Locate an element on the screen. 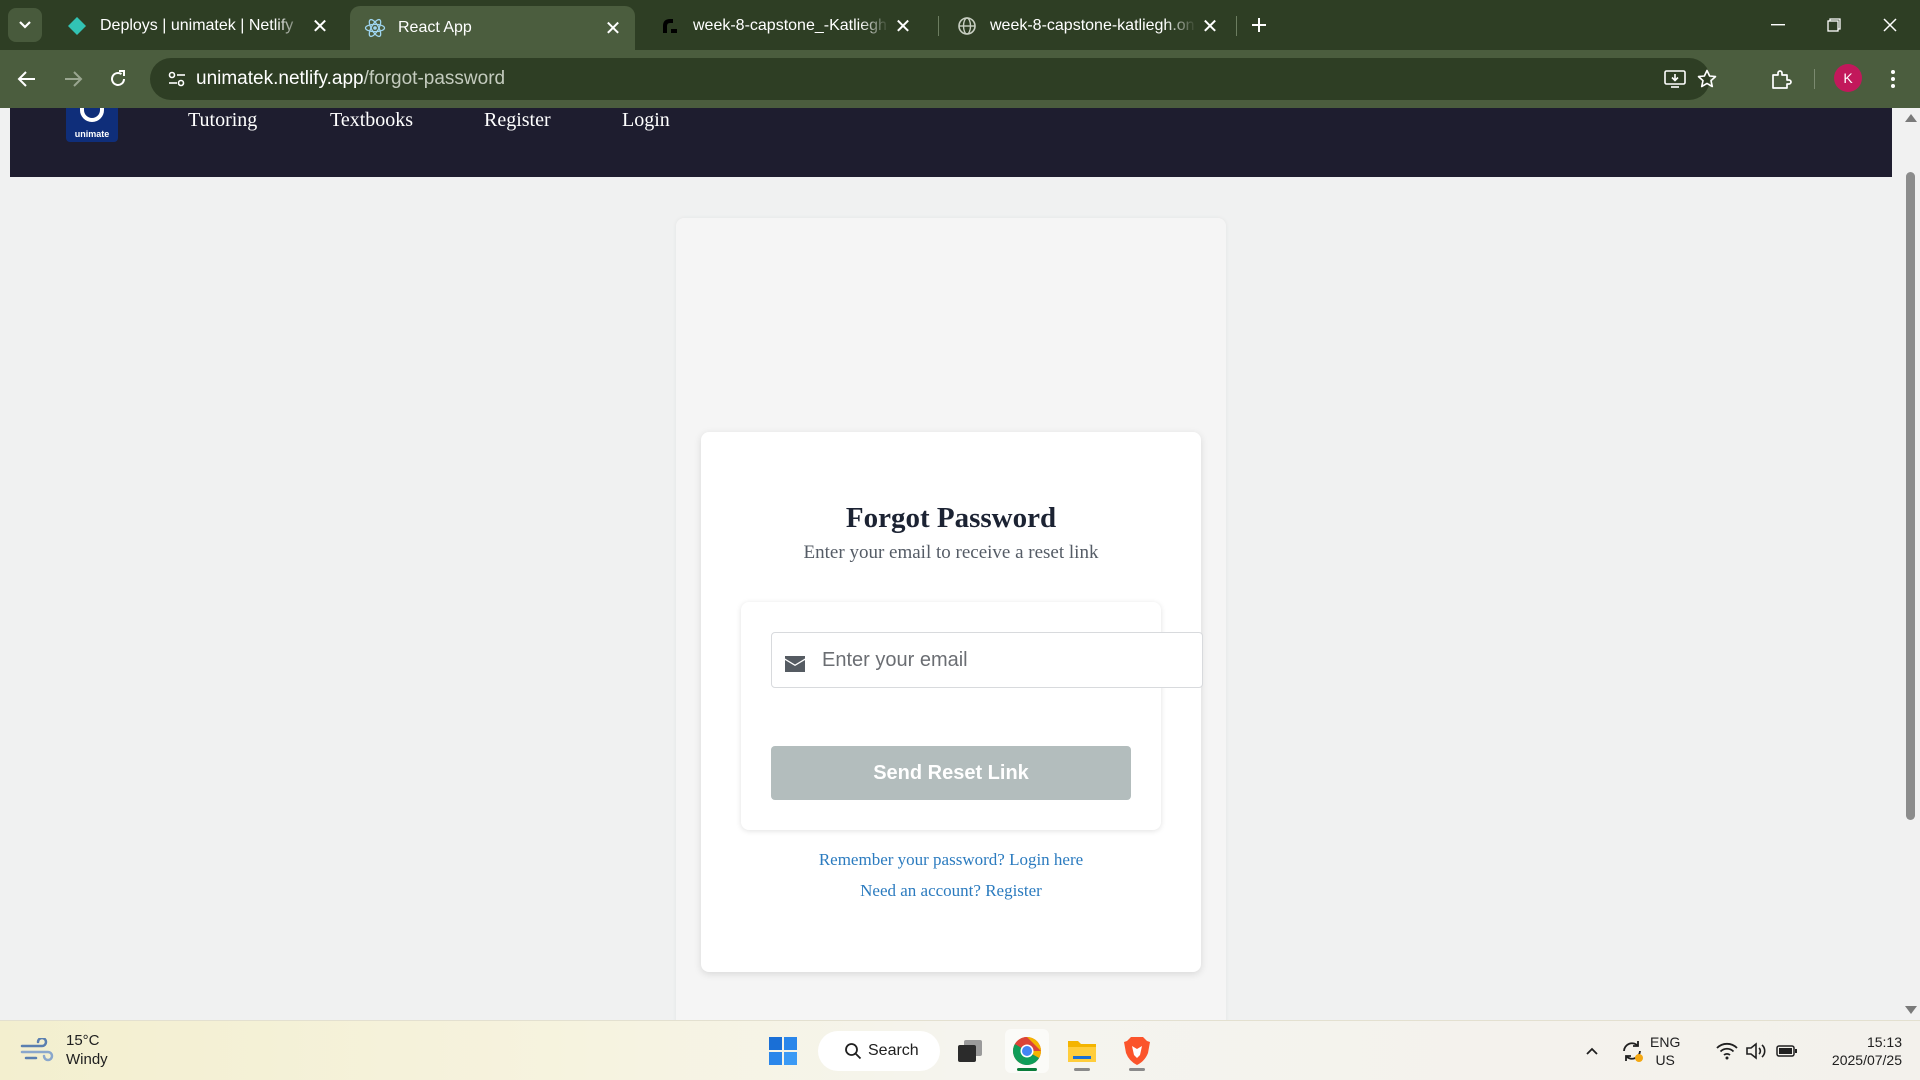  sync-status-button is located at coordinates (1632, 1050).